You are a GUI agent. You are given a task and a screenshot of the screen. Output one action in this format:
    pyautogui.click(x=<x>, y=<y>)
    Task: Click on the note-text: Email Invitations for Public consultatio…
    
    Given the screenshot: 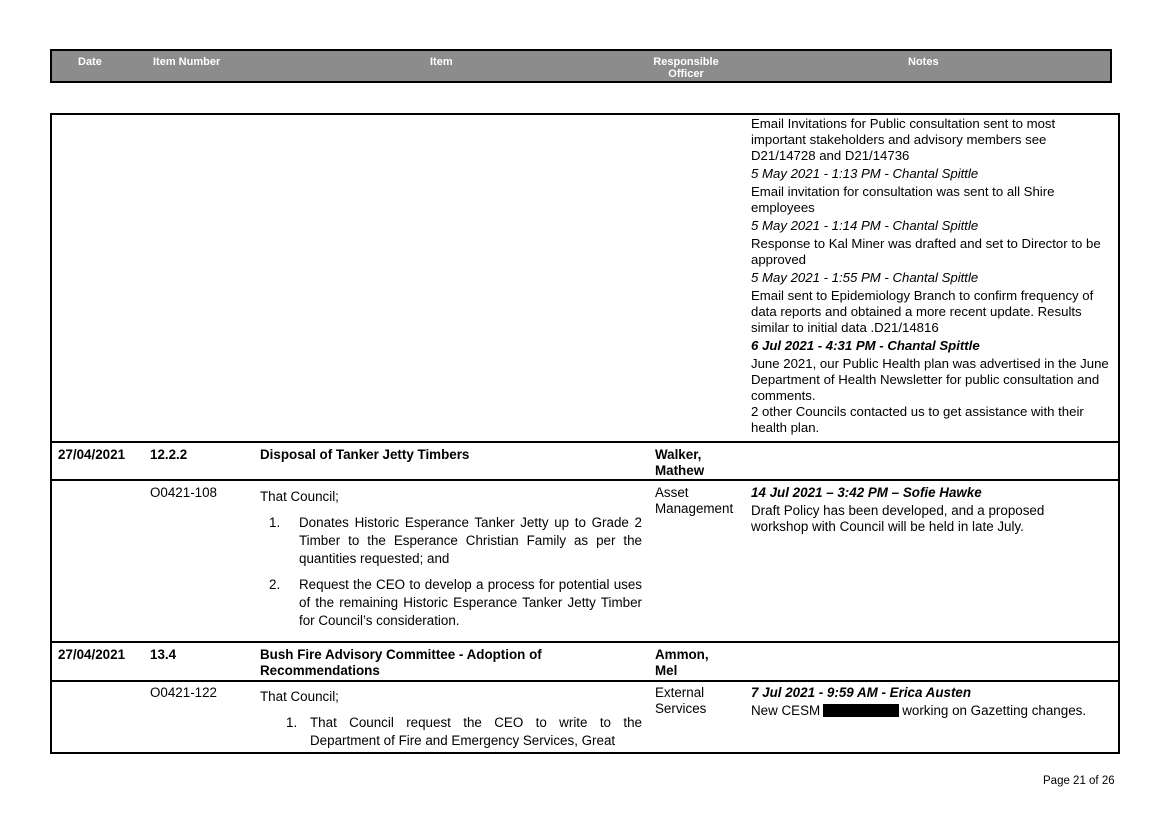 What is the action you would take?
    pyautogui.click(x=903, y=139)
    